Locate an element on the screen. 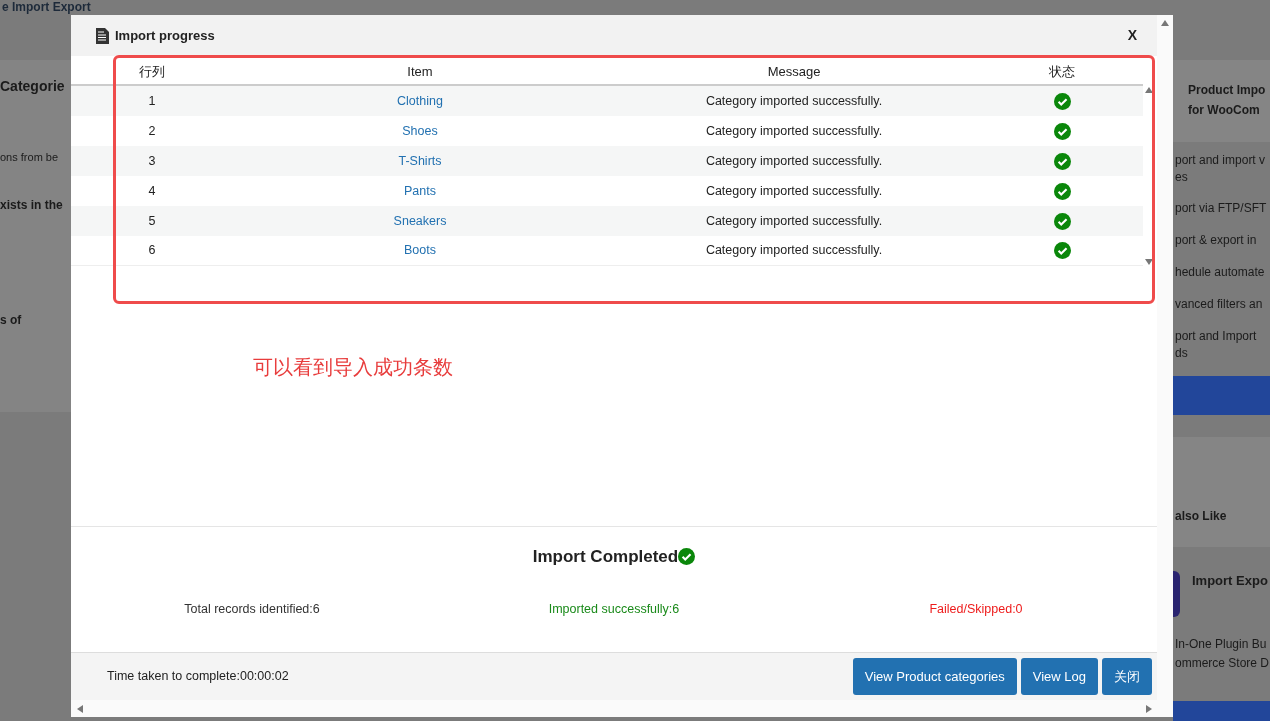 The height and width of the screenshot is (721, 1270). column-header: 状态 is located at coordinates (1062, 72).